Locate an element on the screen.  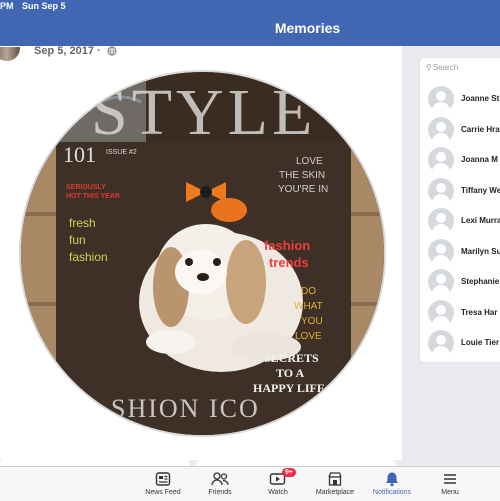
tab-notifications: Notifications is located at coordinates (392, 484).